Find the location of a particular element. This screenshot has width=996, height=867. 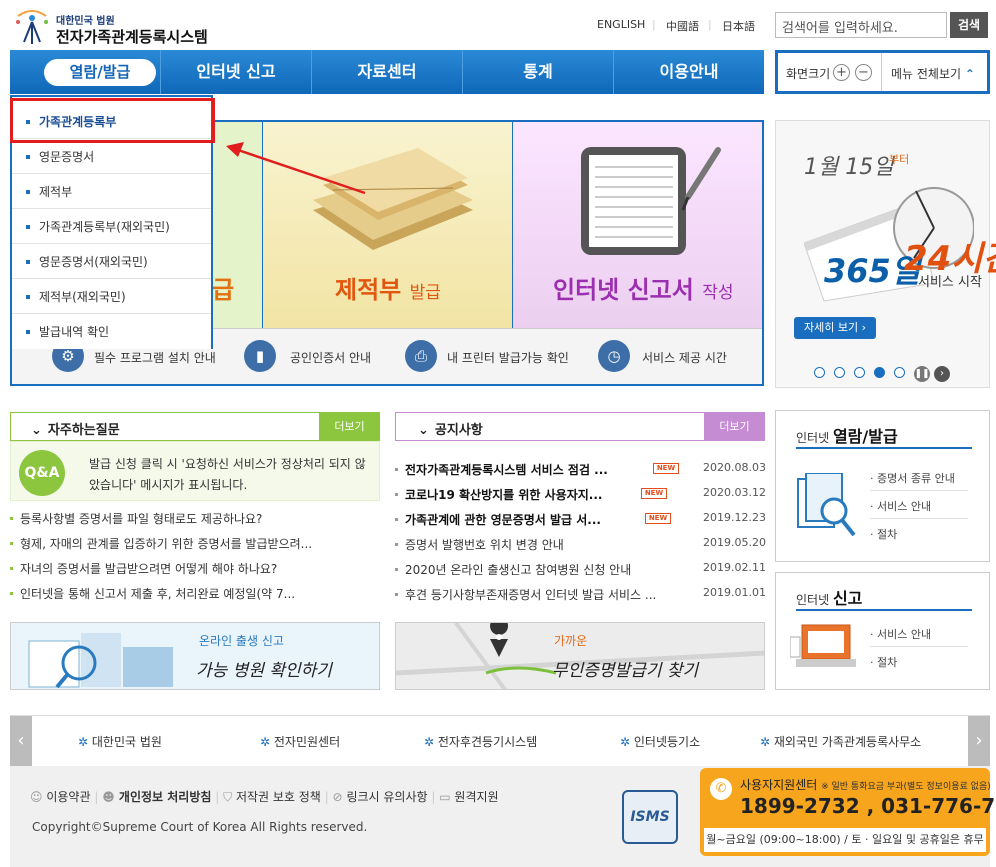

family-site-overseas-office: ✲ 재외국민 가족관계등록사무소 is located at coordinates (840, 741).